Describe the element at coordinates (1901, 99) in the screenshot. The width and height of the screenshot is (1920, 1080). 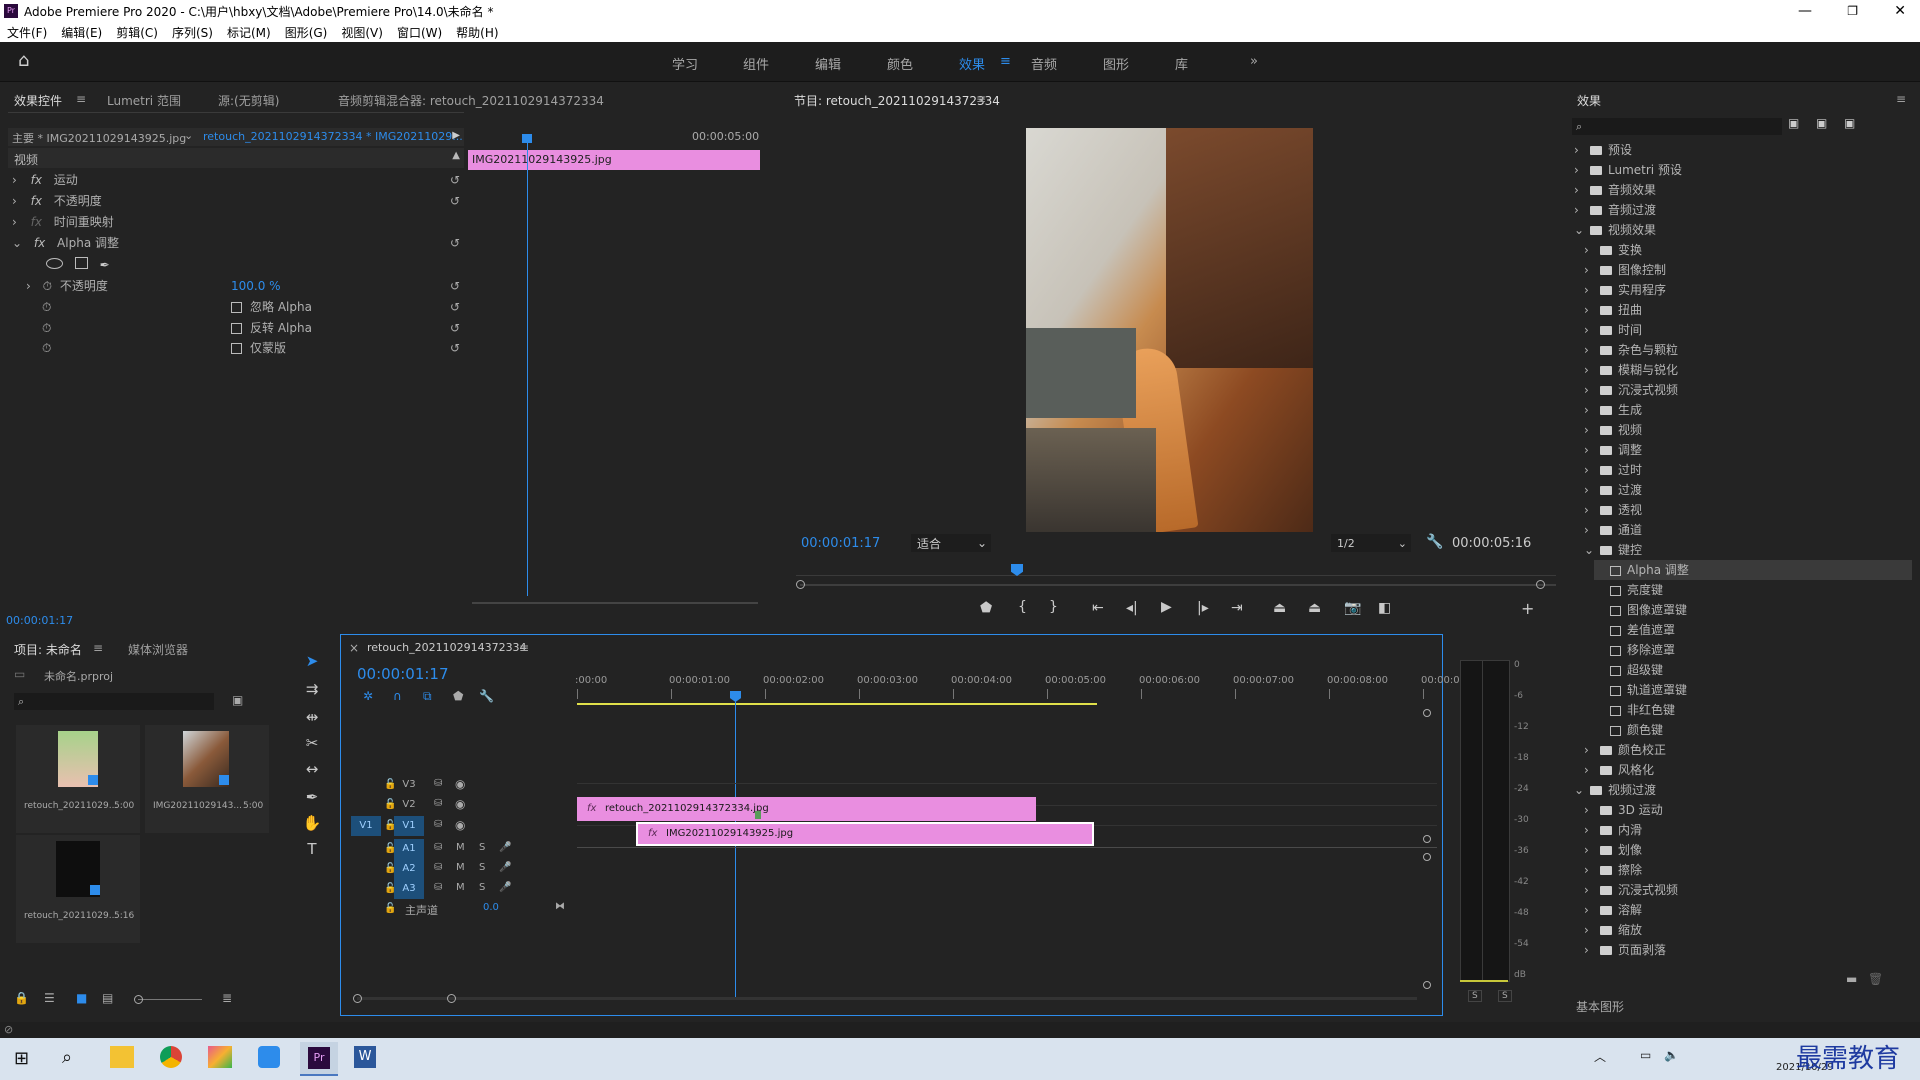
I see `effects-menu-icon: ≡` at that location.